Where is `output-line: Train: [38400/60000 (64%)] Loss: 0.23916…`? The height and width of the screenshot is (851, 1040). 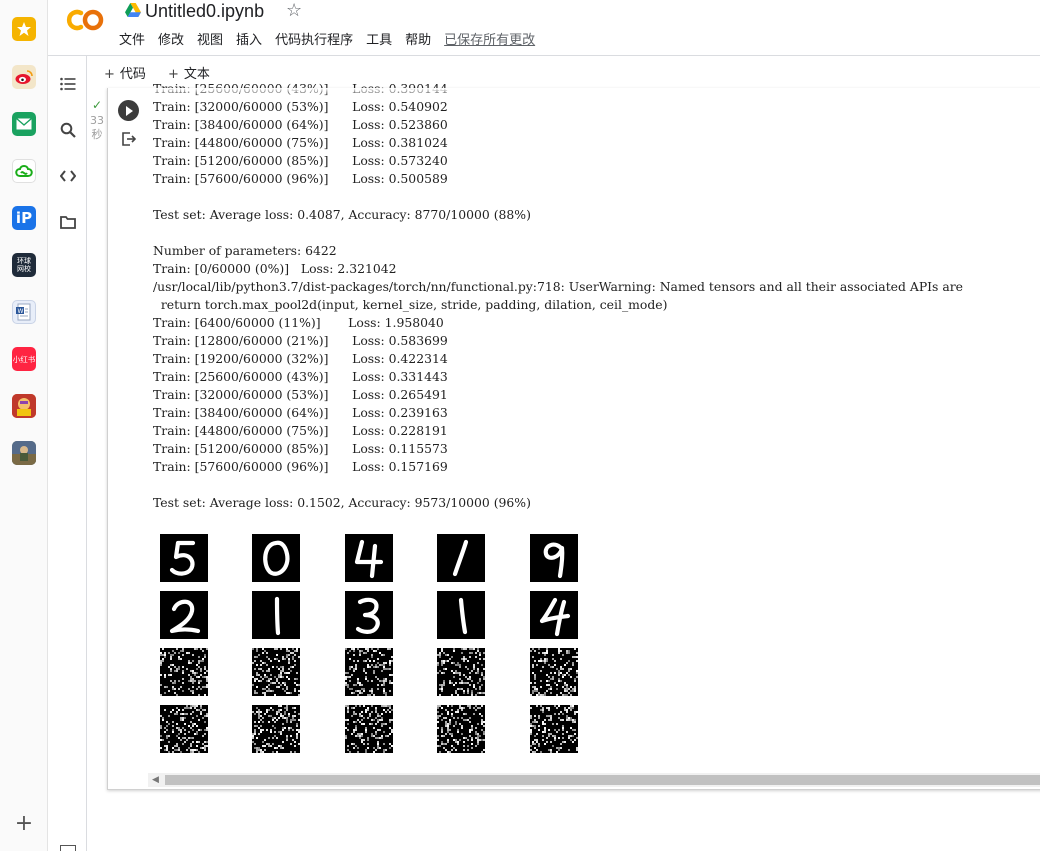
output-line: Train: [38400/60000 (64%)] Loss: 0.23916… is located at coordinates (300, 412).